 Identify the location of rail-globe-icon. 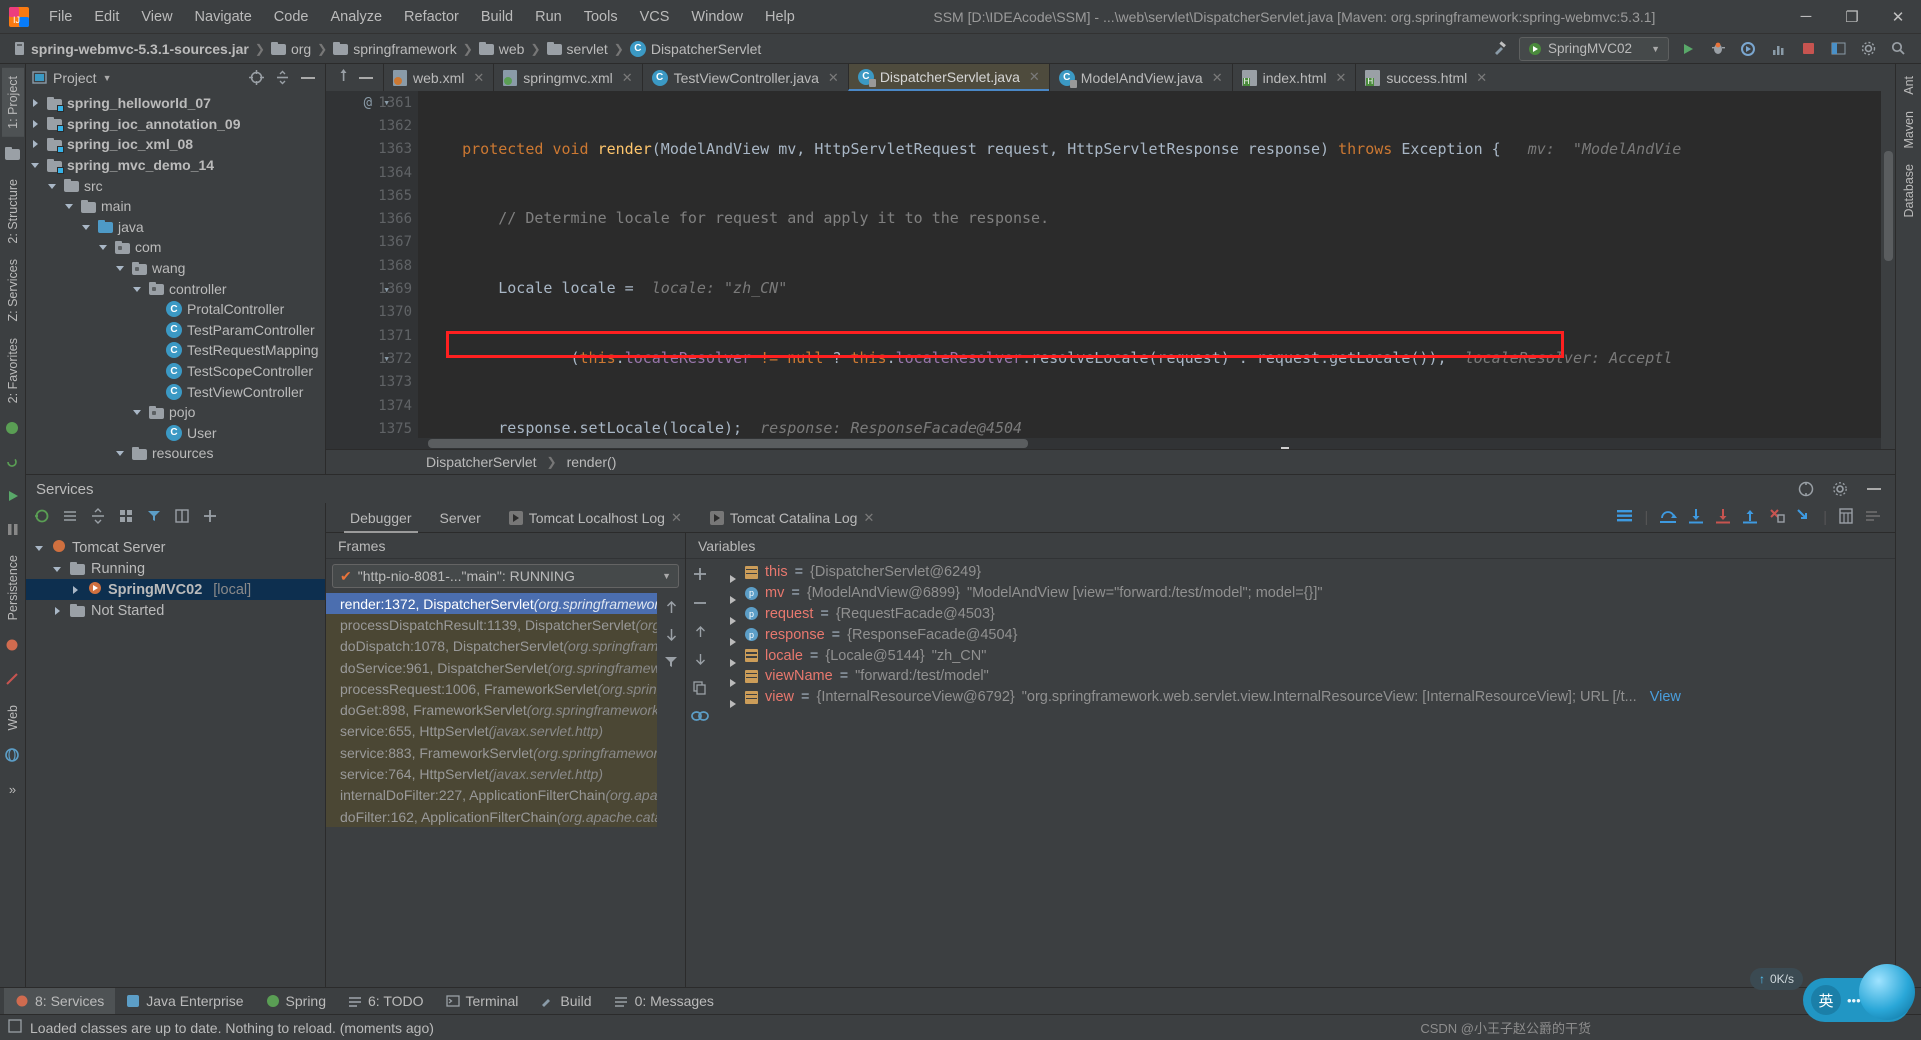
(13, 755).